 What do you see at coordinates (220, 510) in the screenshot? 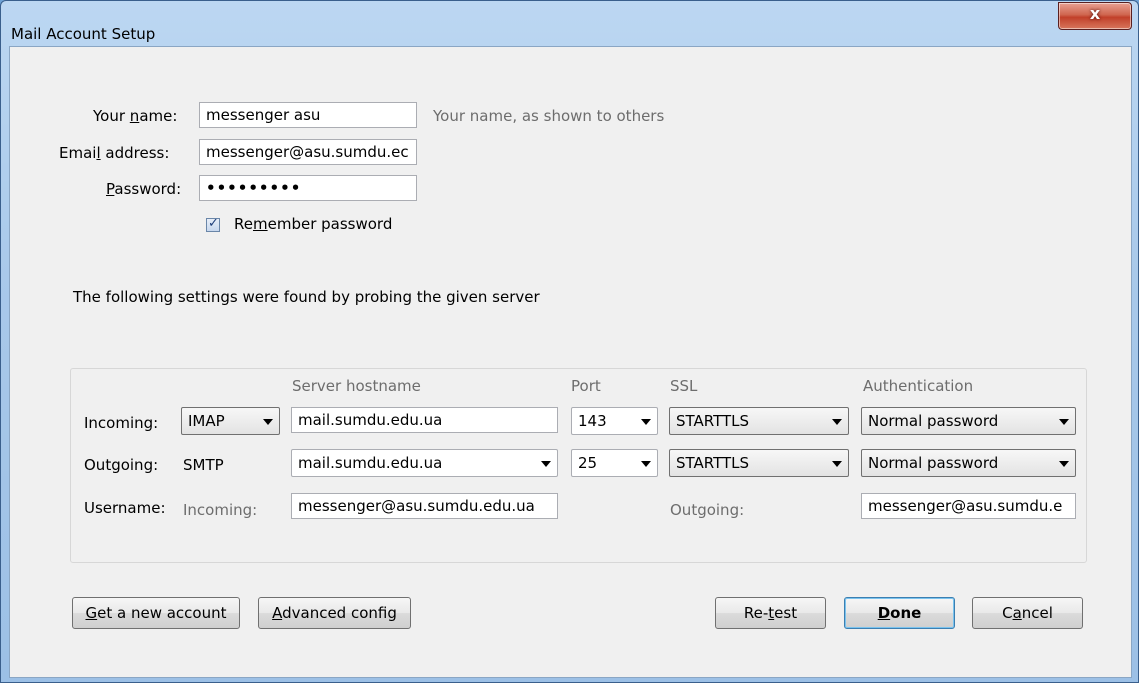
I see `username-incoming-label: Incoming:` at bounding box center [220, 510].